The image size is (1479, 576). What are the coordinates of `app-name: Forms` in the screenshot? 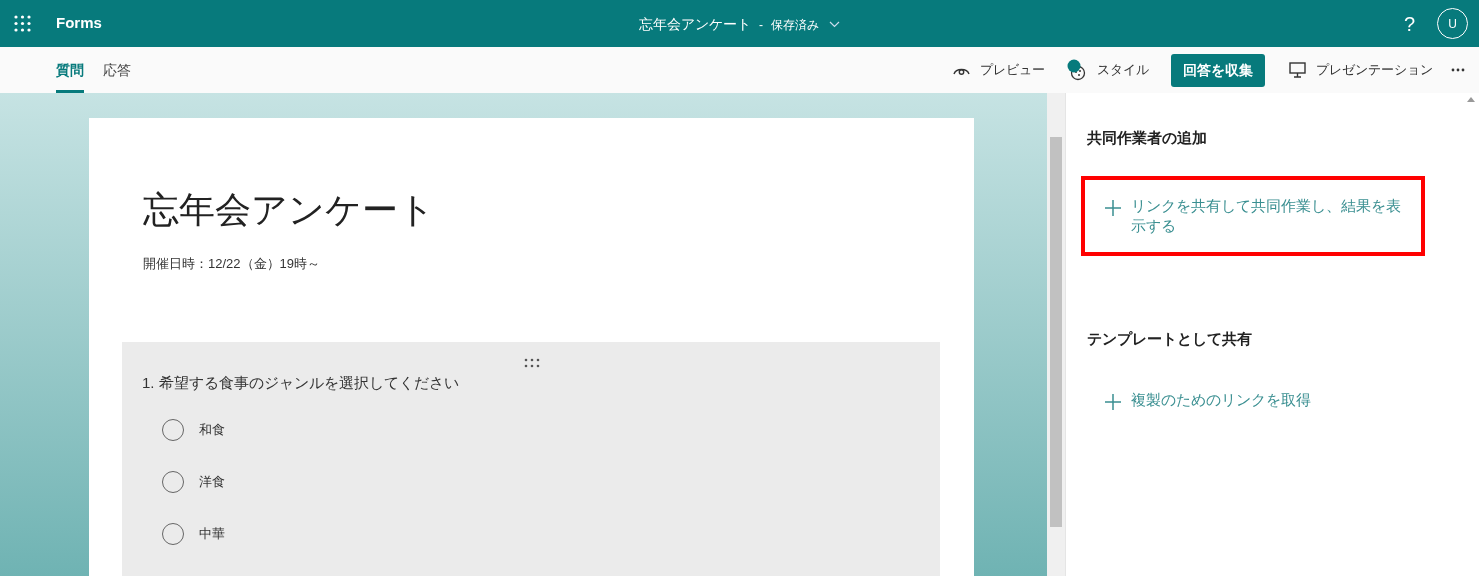 It's located at (79, 23).